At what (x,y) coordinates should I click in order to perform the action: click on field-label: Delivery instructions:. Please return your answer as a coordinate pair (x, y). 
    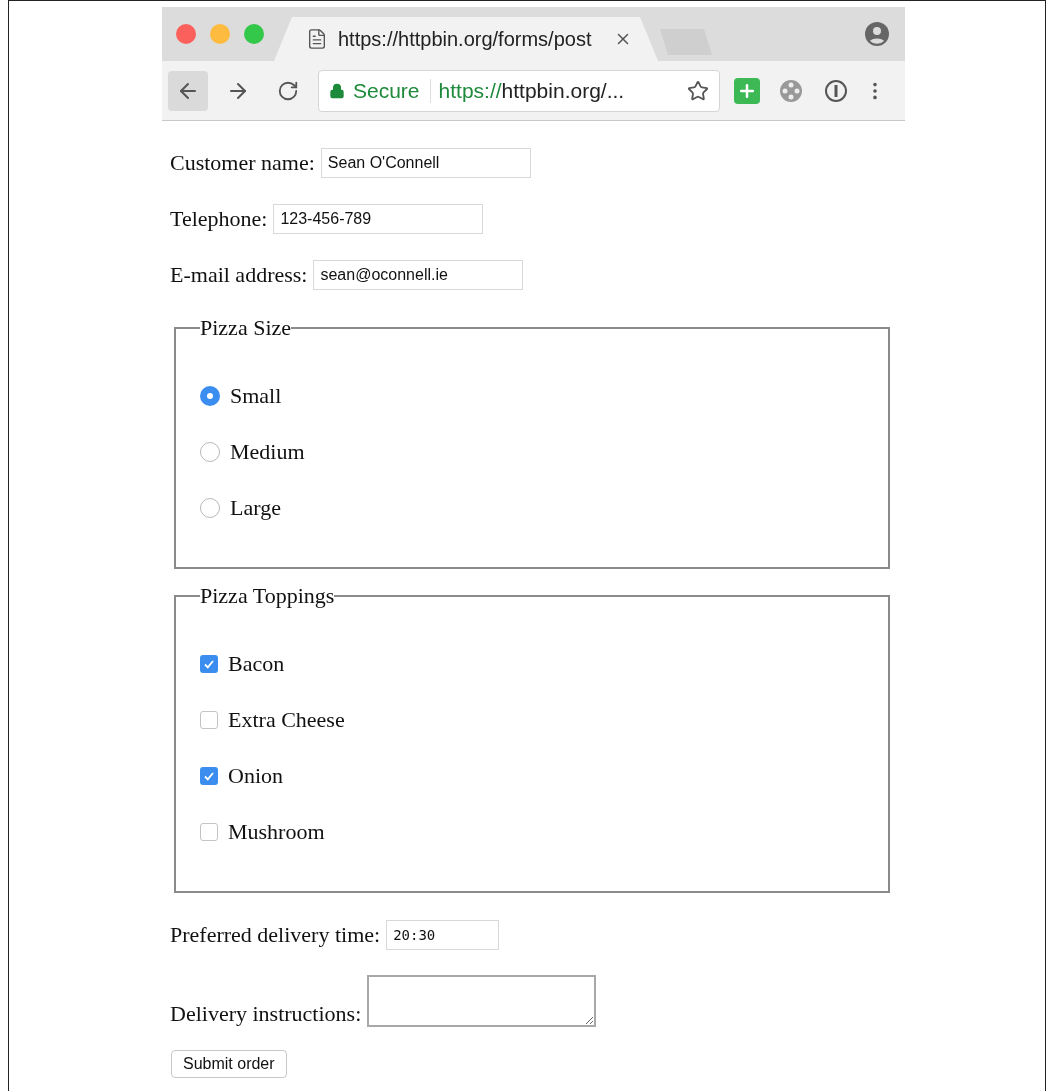
    Looking at the image, I should click on (266, 1014).